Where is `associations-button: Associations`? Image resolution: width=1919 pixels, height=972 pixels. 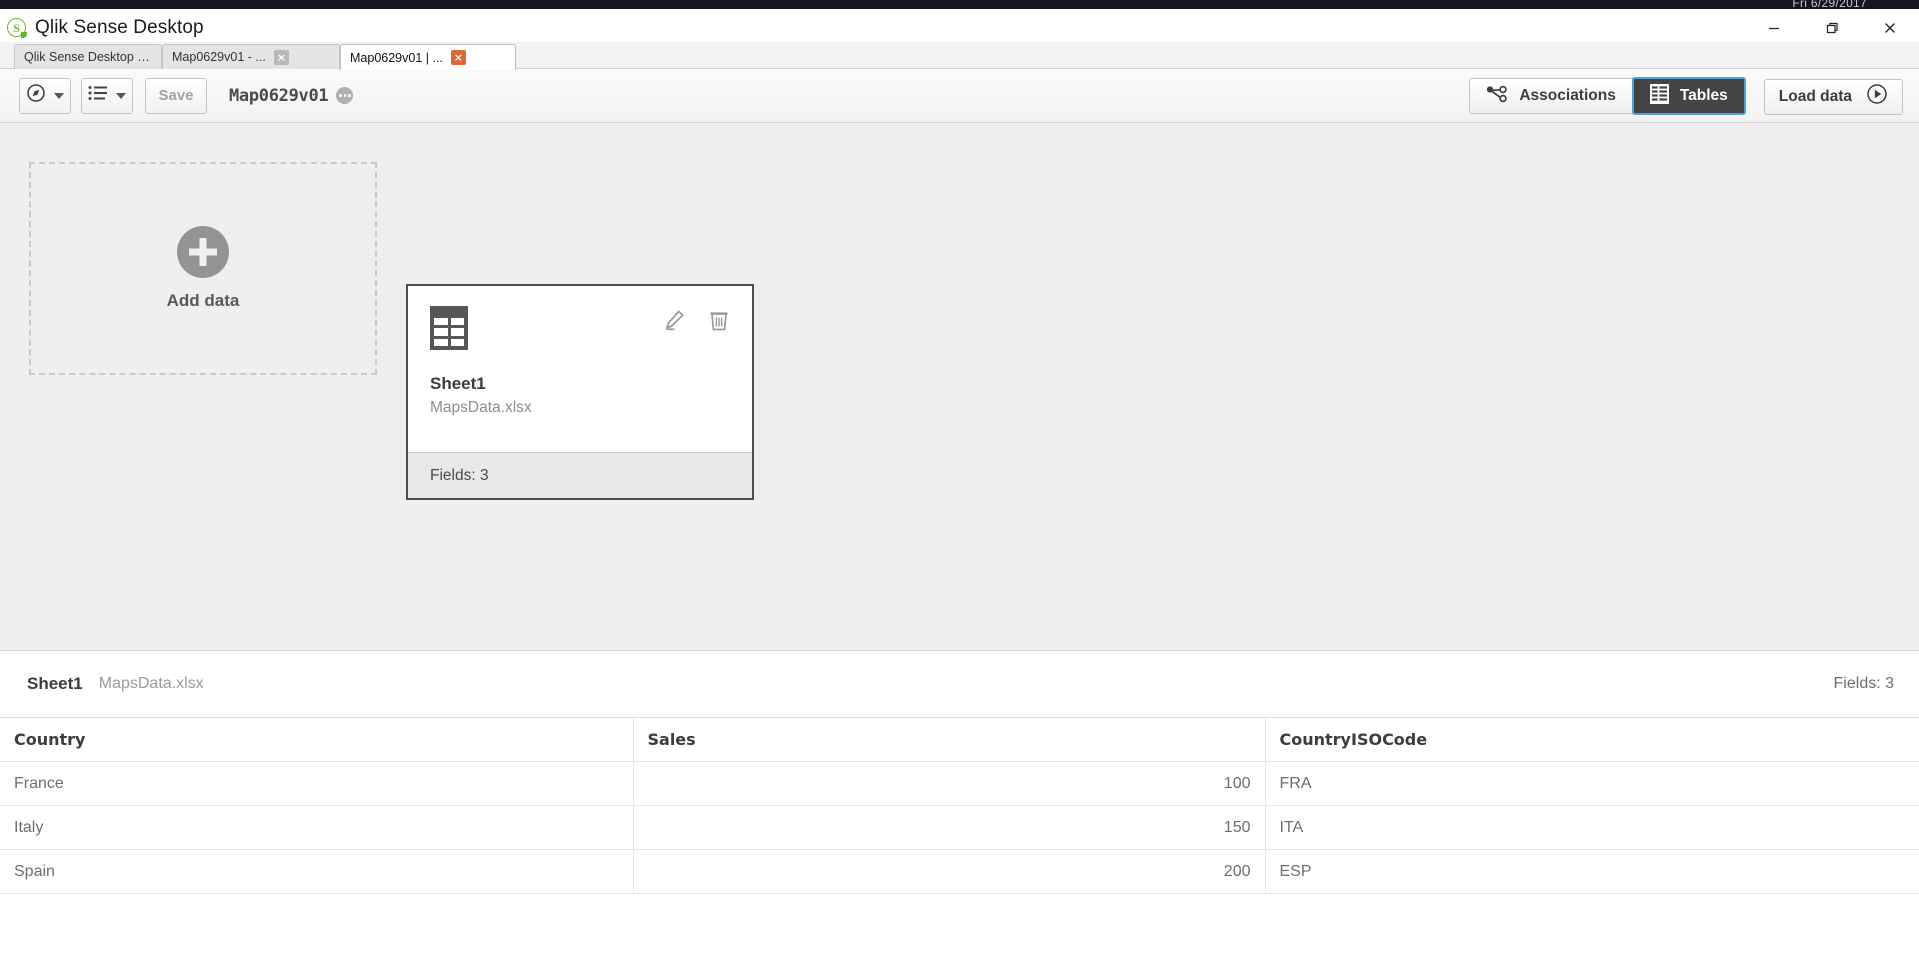
associations-button: Associations is located at coordinates (1551, 96).